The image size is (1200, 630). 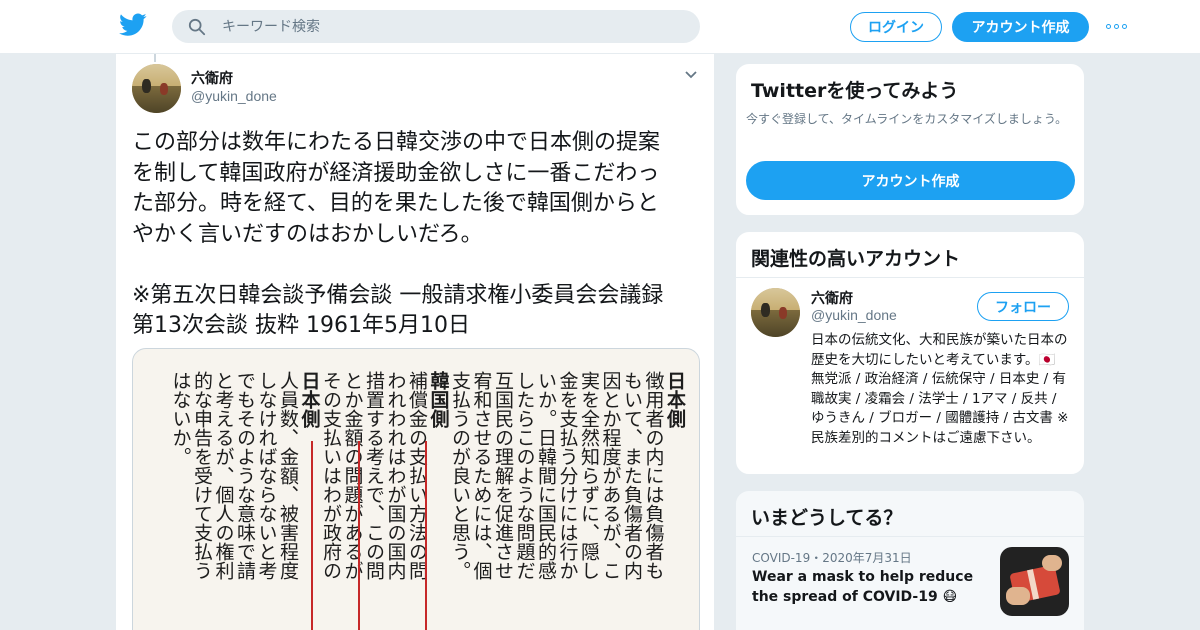 What do you see at coordinates (907, 119) in the screenshot?
I see `card-description: 今すぐ登録して、タイムラインをカスタマイズしましょう。` at bounding box center [907, 119].